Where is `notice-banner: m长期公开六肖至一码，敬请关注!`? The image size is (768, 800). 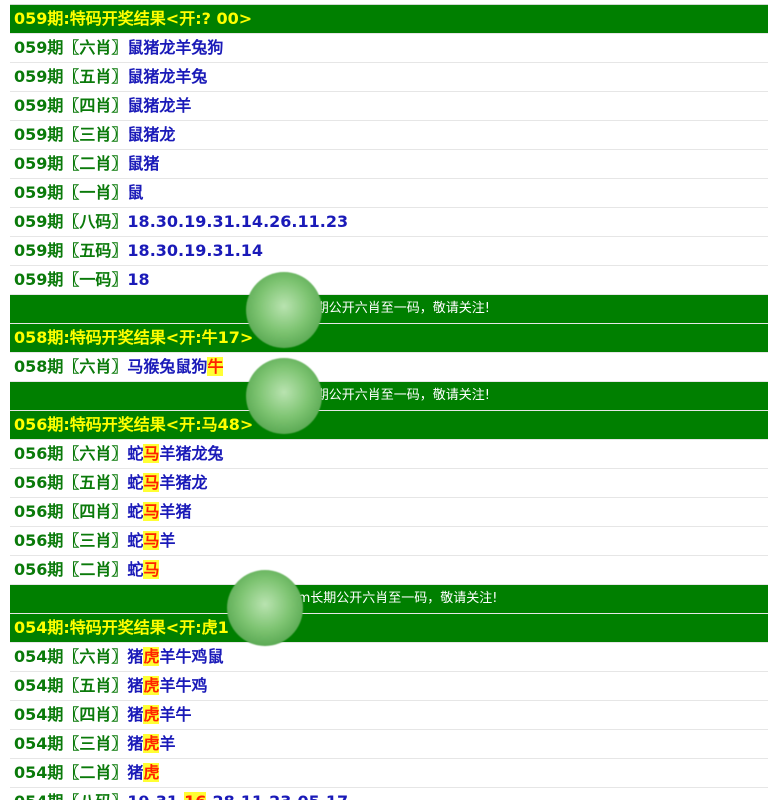
notice-banner: m长期公开六肖至一码，敬请关注! is located at coordinates (389, 309).